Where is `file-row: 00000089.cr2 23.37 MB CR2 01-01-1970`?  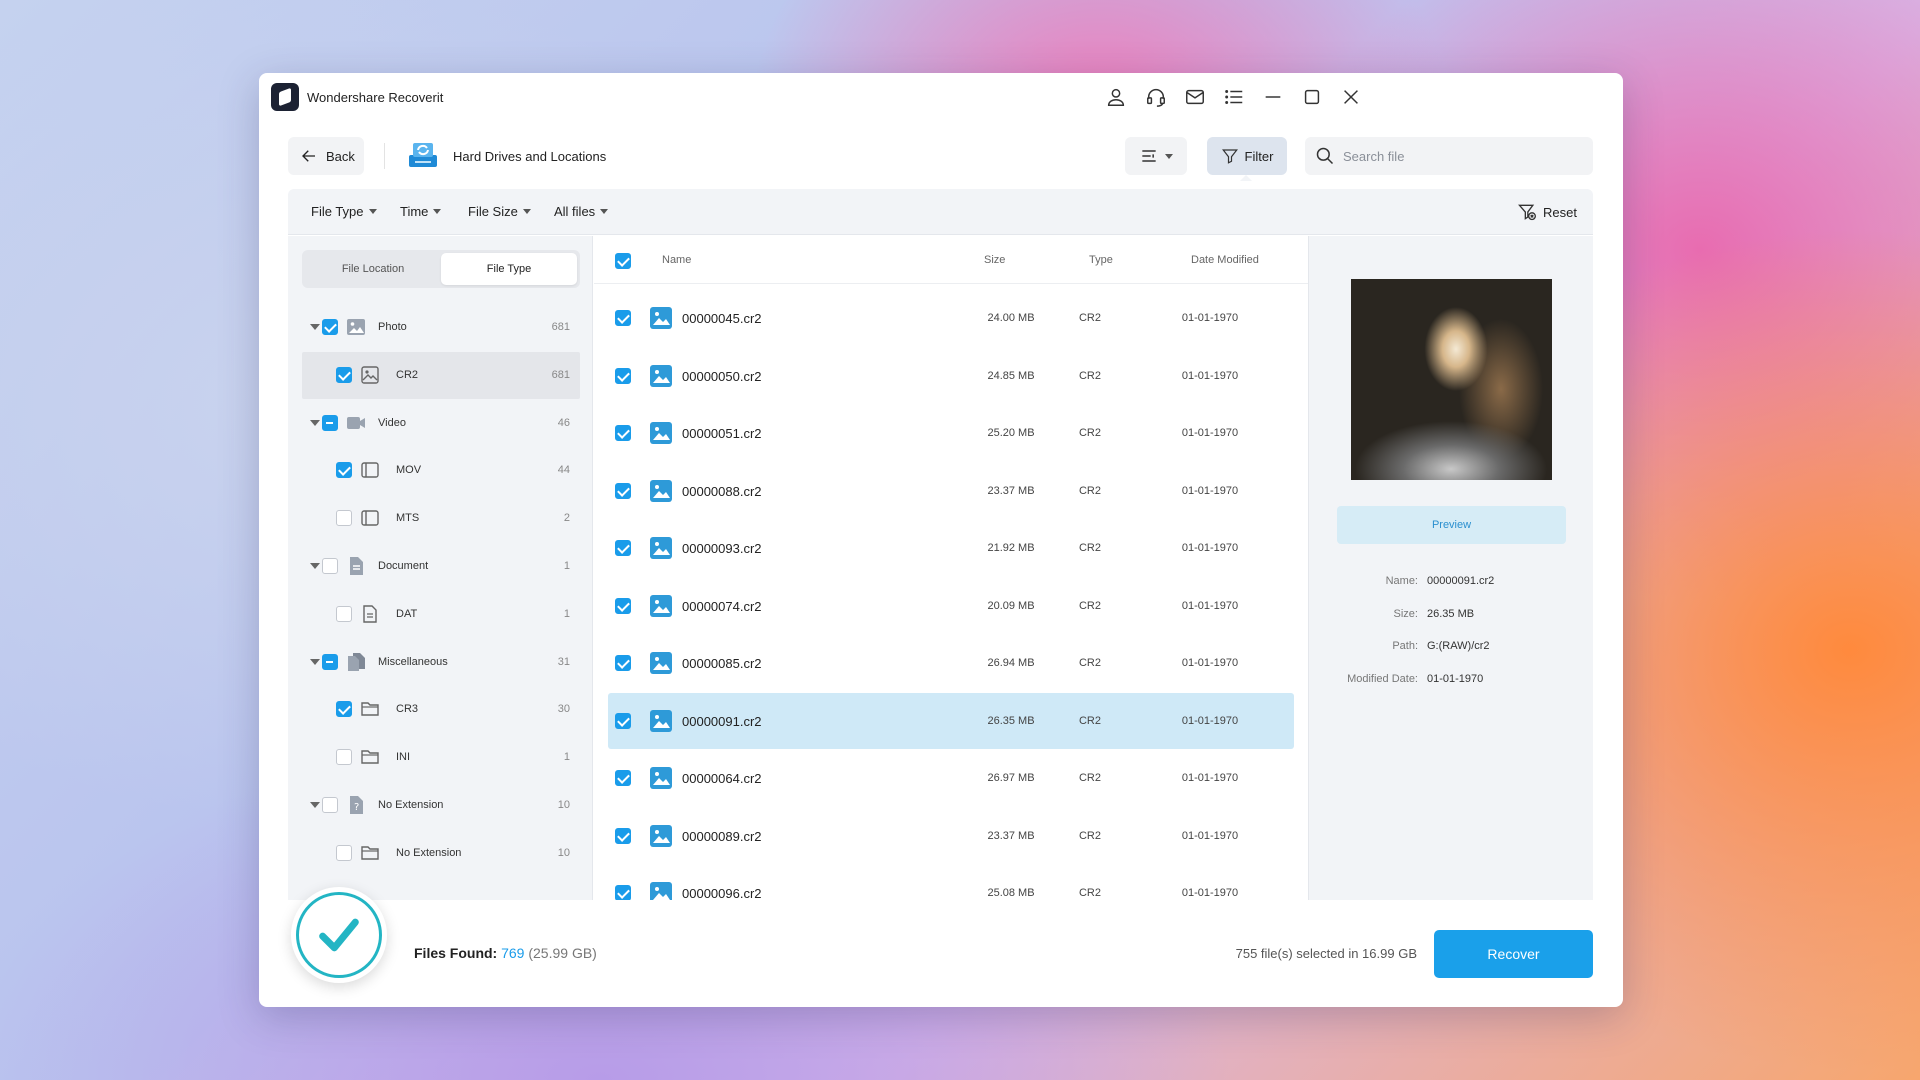
file-row: 00000089.cr2 23.37 MB CR2 01-01-1970 is located at coordinates (951, 836).